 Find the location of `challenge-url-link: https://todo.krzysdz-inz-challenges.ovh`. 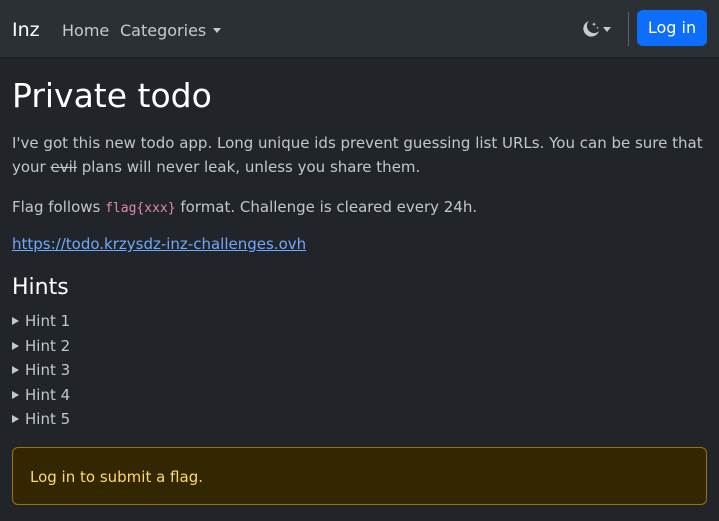

challenge-url-link: https://todo.krzysdz-inz-challenges.ovh is located at coordinates (159, 244).